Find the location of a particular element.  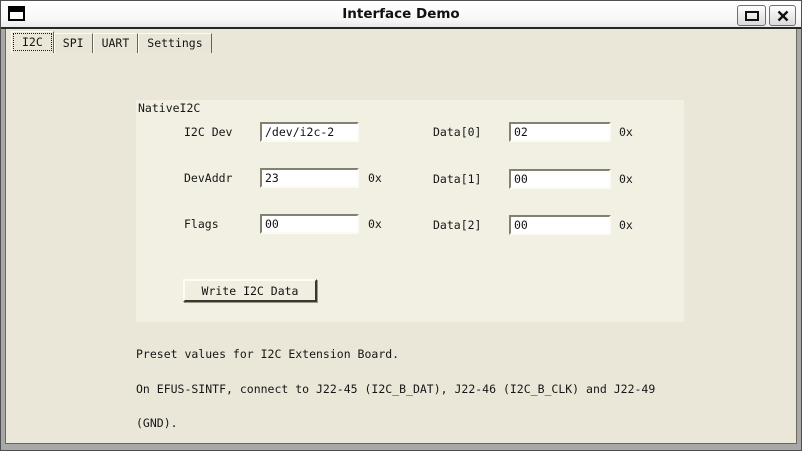

titlebar: Interface Demo is located at coordinates (401, 15).